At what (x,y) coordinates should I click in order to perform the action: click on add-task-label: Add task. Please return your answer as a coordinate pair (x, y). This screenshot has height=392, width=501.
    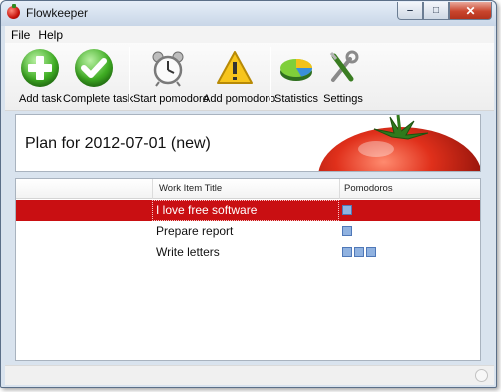
    Looking at the image, I should click on (40, 99).